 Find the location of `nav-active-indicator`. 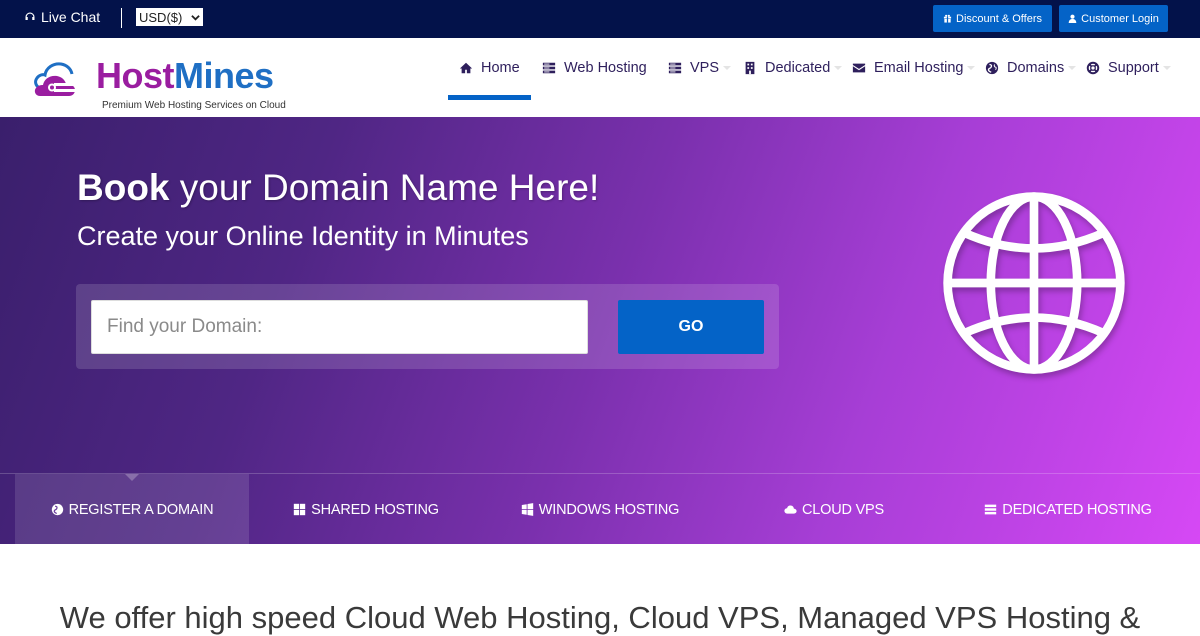

nav-active-indicator is located at coordinates (489, 97).